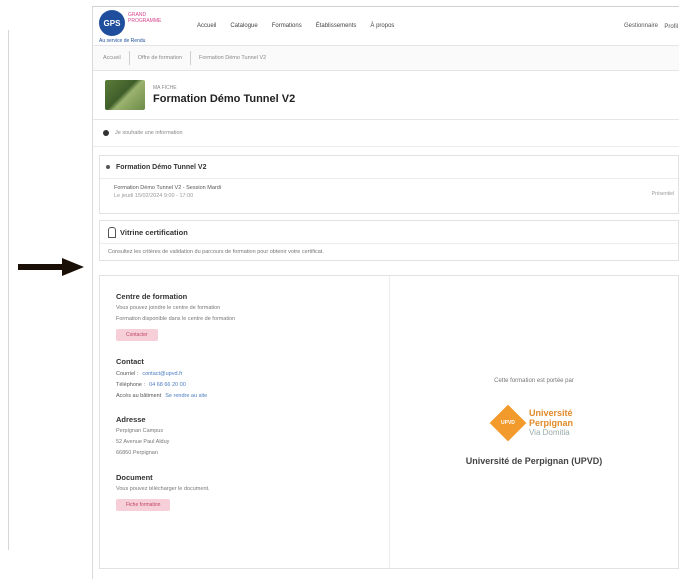 The image size is (679, 579). I want to click on logo-tagline: Au service de Rendu, so click(122, 41).